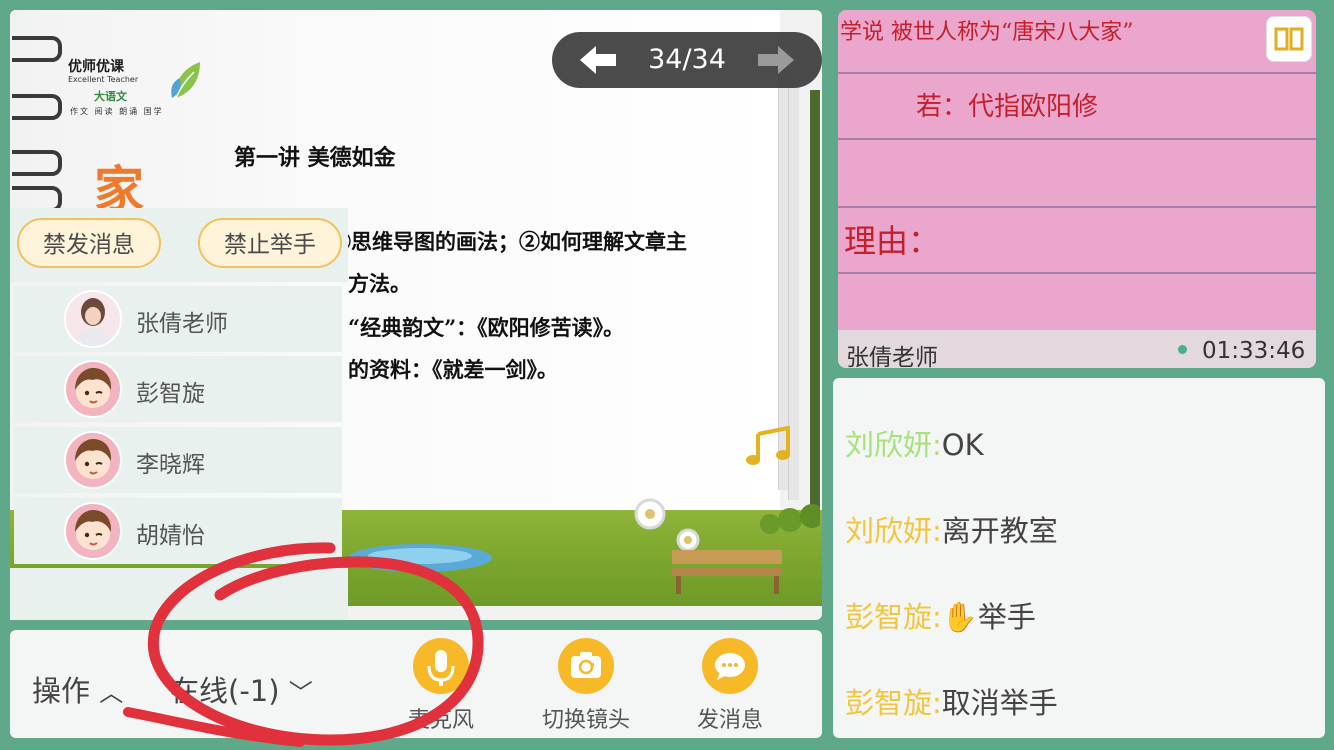 The image size is (1334, 750). Describe the element at coordinates (585, 720) in the screenshot. I see `switch-camera-label: 切换镜头` at that location.